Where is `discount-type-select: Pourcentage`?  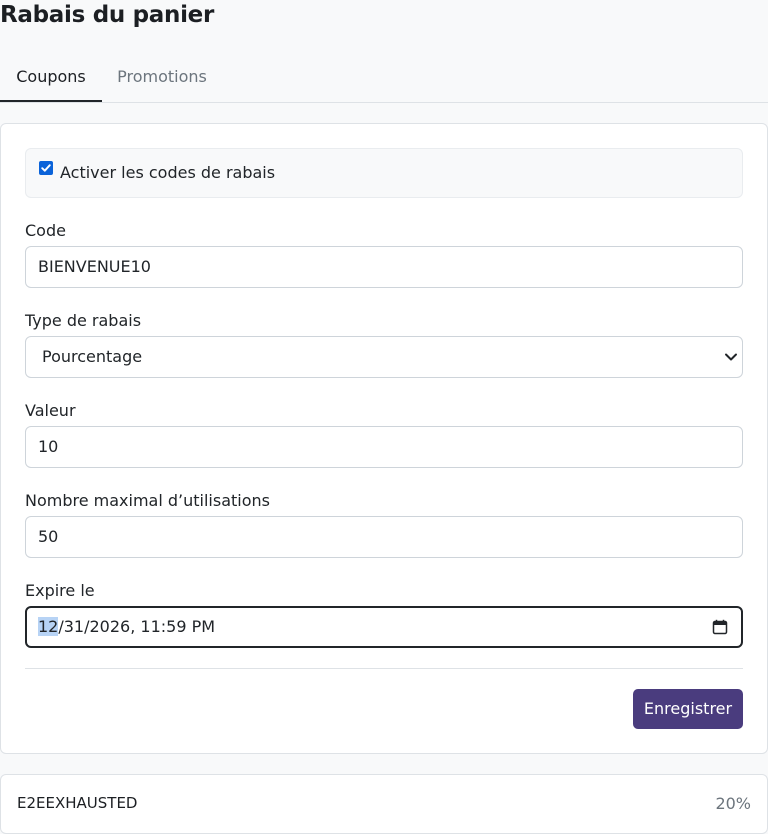 discount-type-select: Pourcentage is located at coordinates (384, 357).